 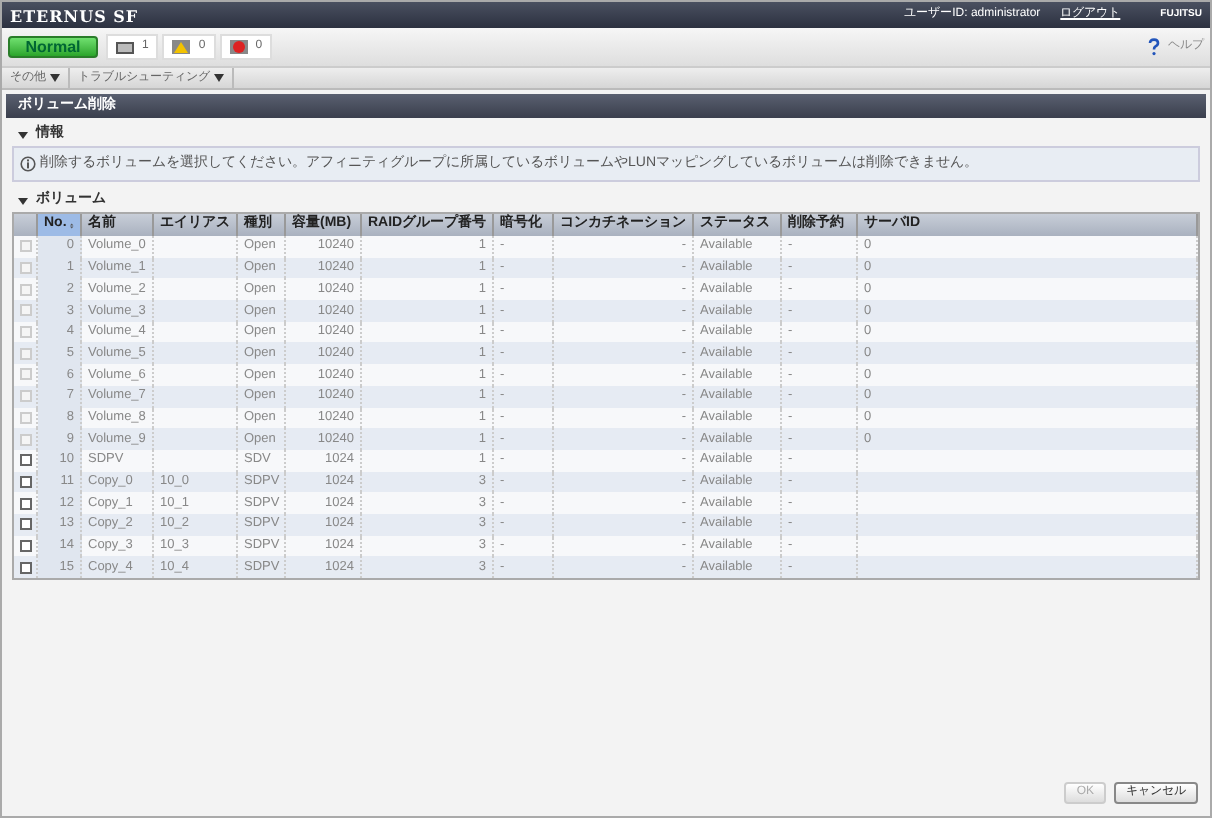 What do you see at coordinates (125, 47) in the screenshot?
I see `device-icon` at bounding box center [125, 47].